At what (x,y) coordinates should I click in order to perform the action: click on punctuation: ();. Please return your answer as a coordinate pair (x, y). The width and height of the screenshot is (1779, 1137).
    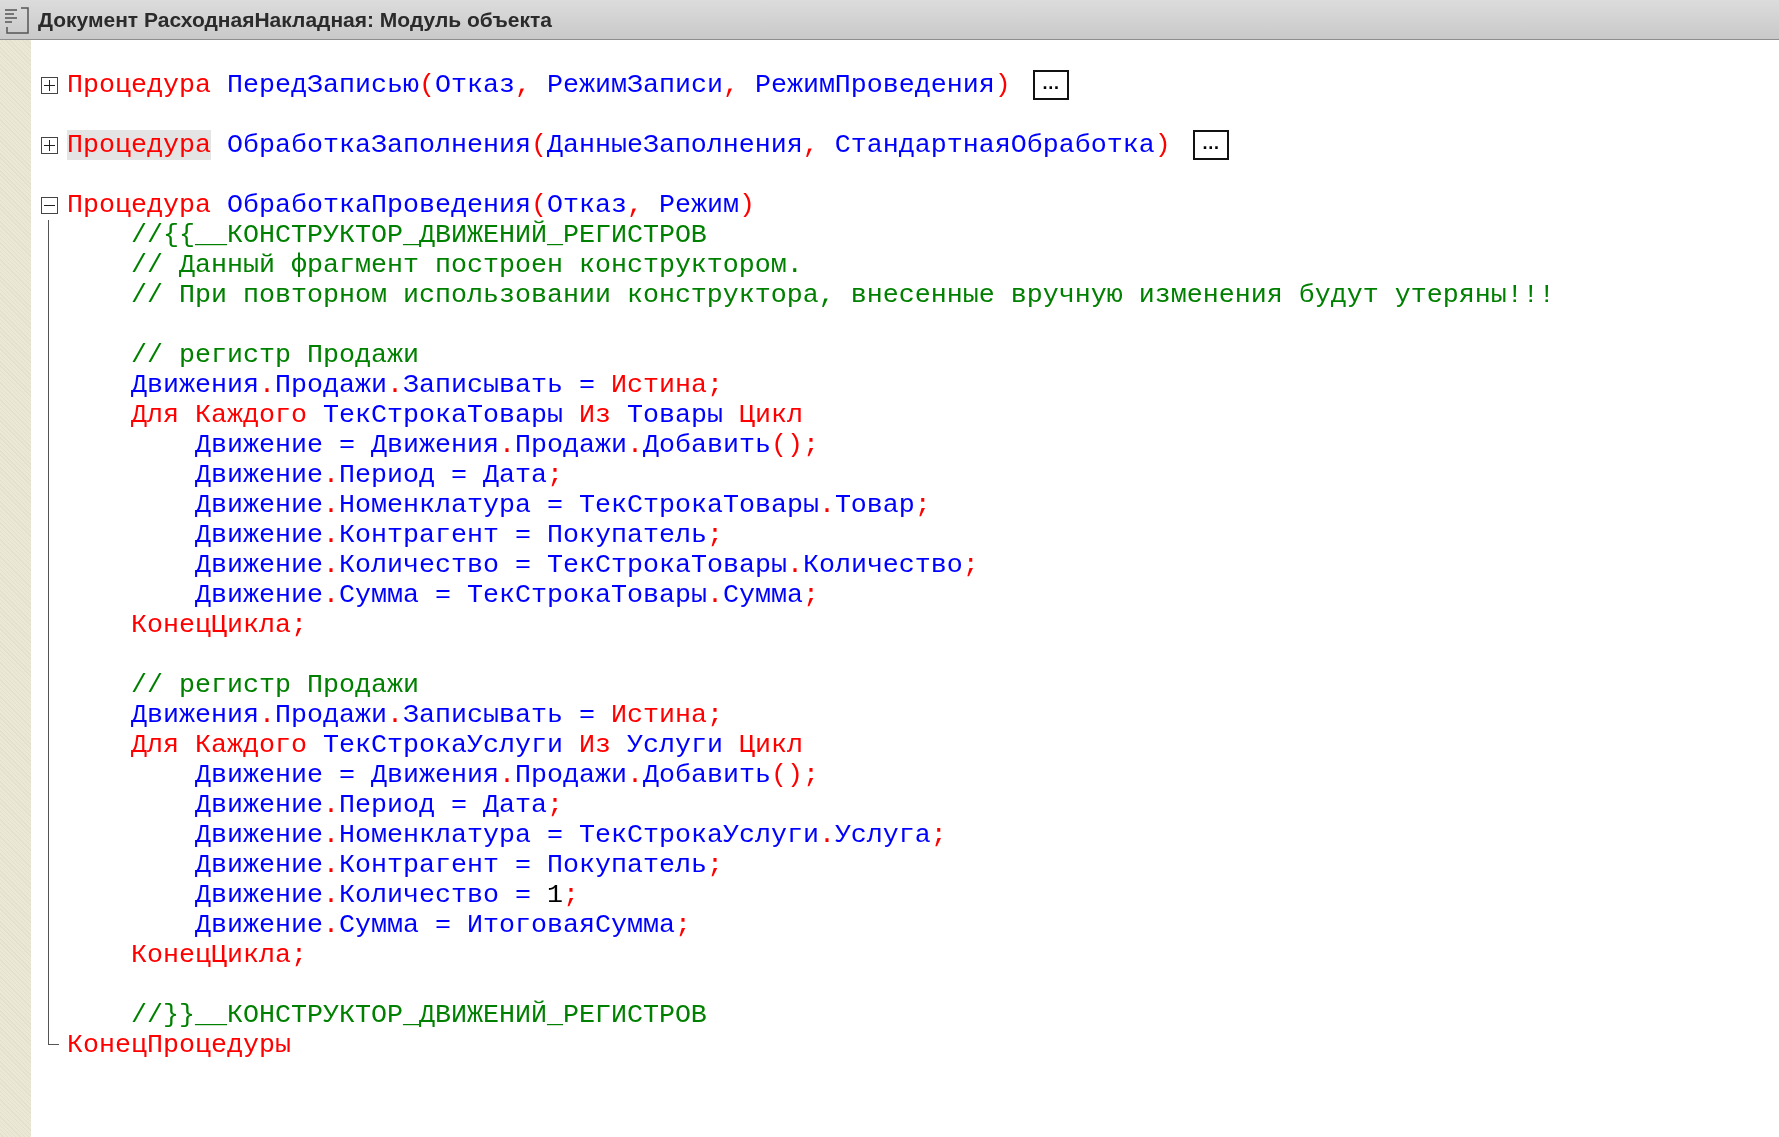
    Looking at the image, I should click on (794, 775).